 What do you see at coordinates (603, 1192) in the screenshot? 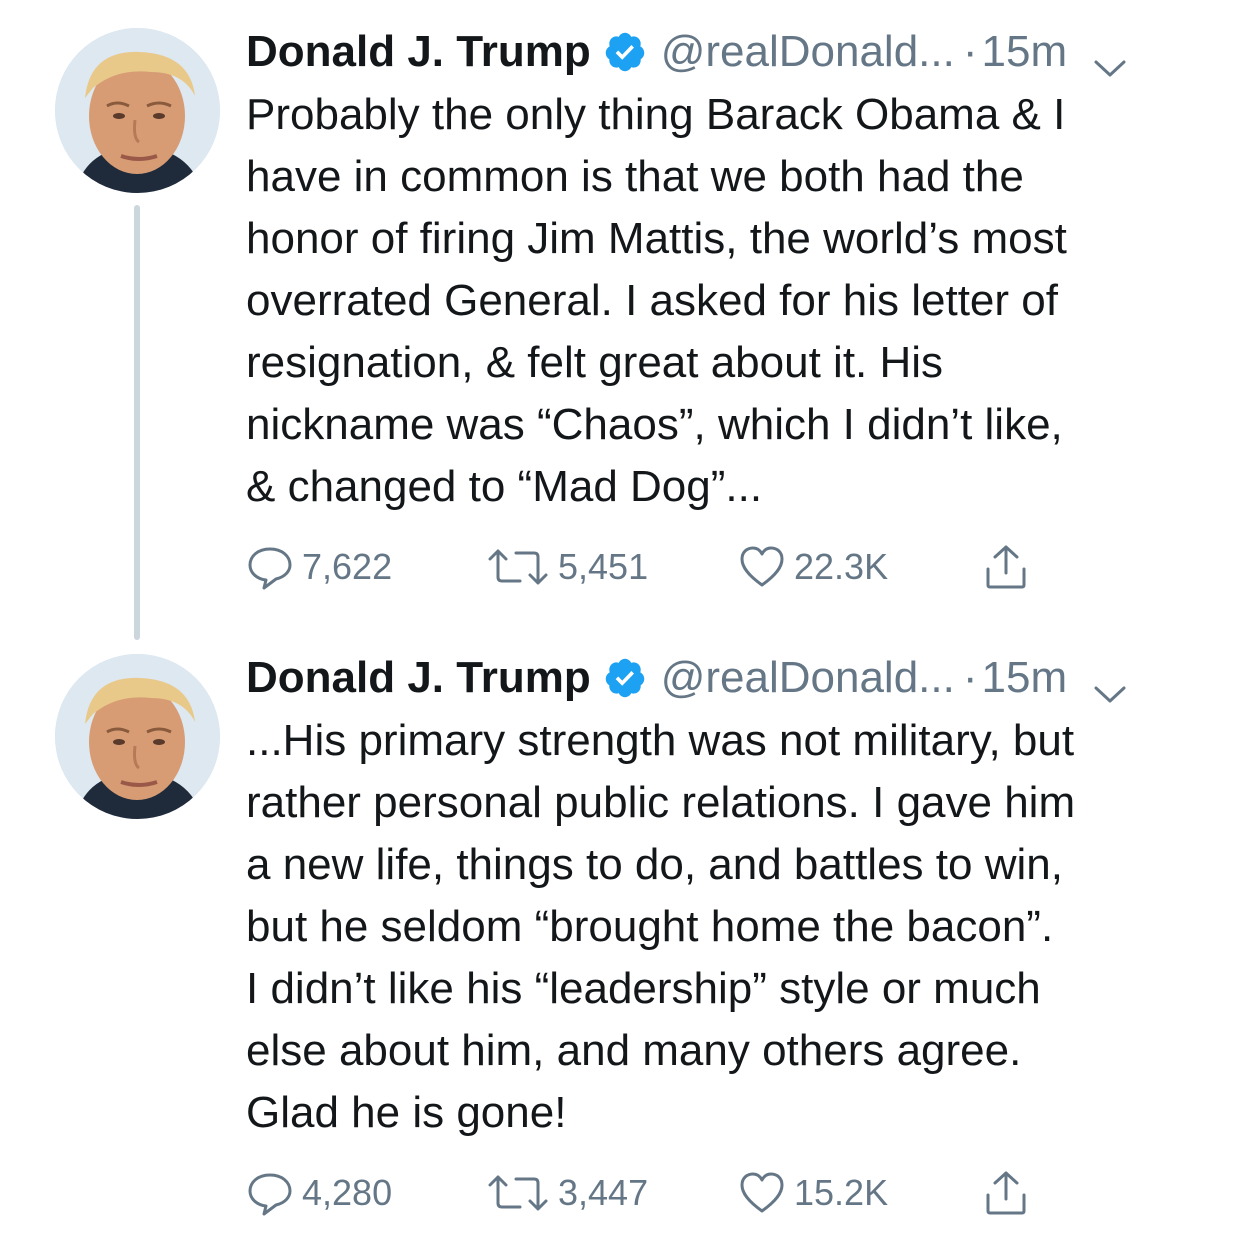
I see `retweet-count: 3,447` at bounding box center [603, 1192].